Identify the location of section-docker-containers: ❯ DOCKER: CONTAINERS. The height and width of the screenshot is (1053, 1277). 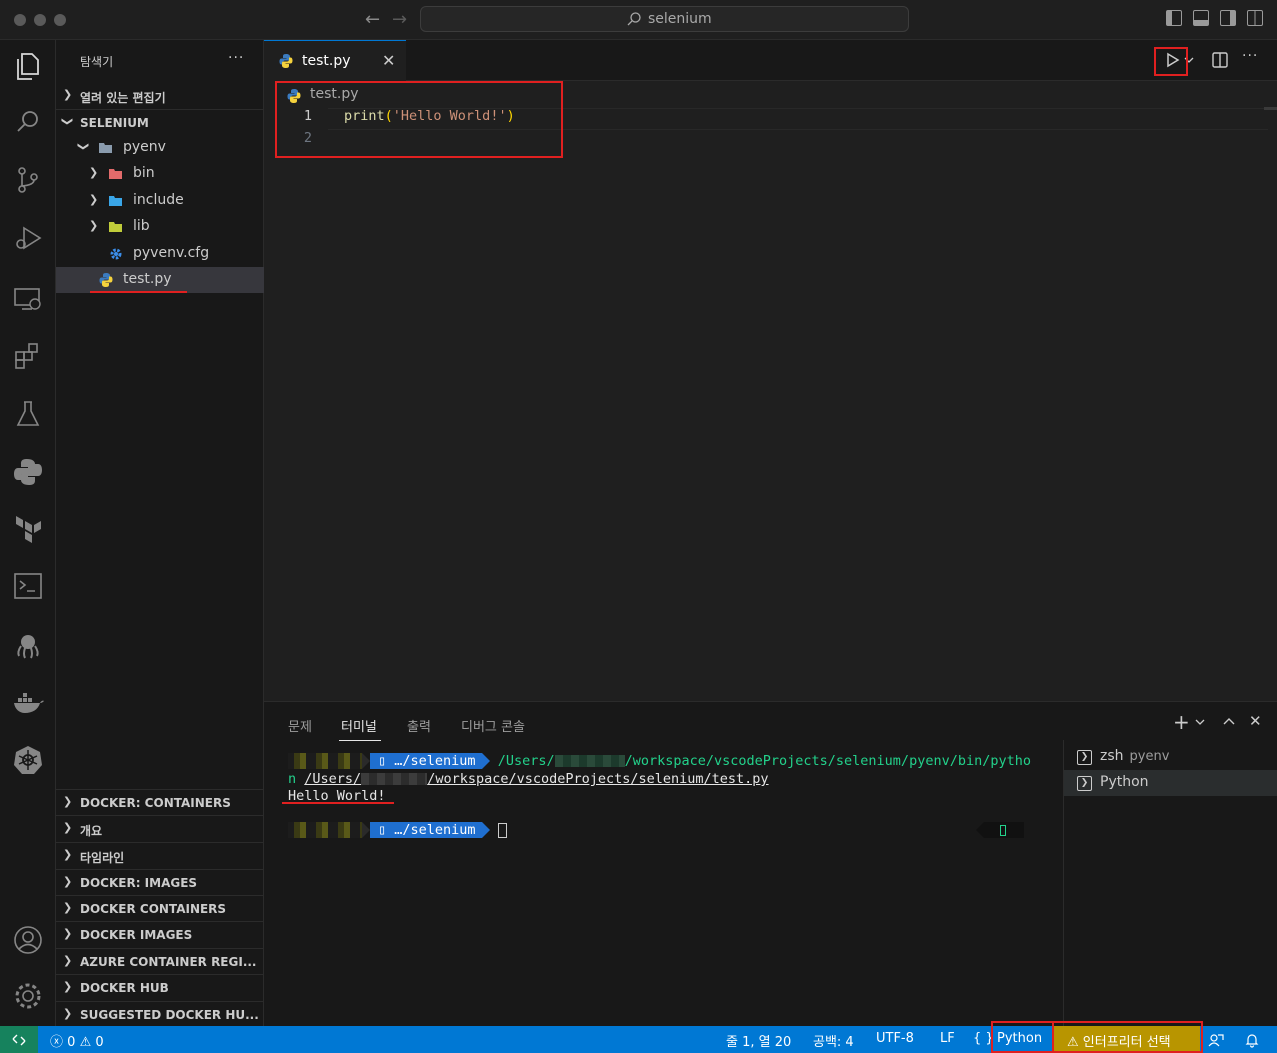
(160, 802).